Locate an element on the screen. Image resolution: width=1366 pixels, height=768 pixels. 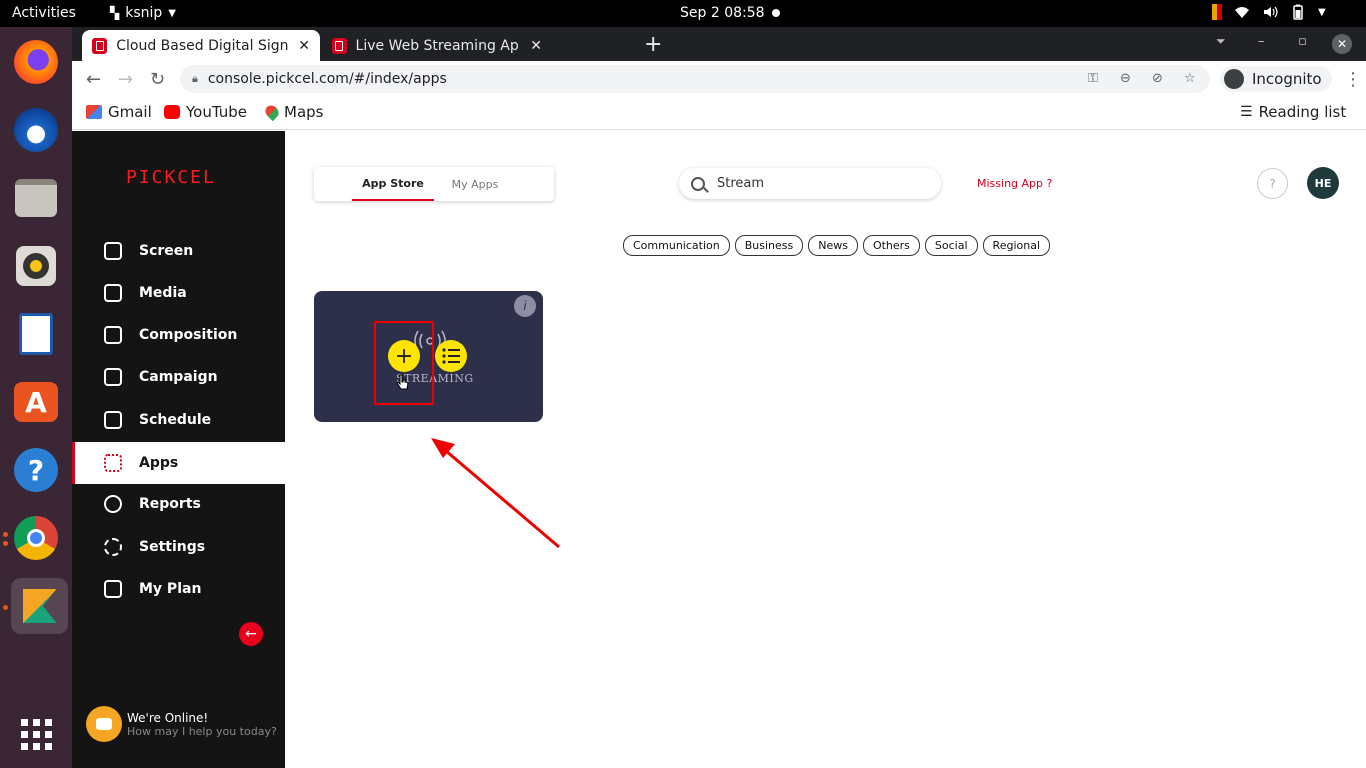
sidebar-item-reports: Reports is located at coordinates (178, 504).